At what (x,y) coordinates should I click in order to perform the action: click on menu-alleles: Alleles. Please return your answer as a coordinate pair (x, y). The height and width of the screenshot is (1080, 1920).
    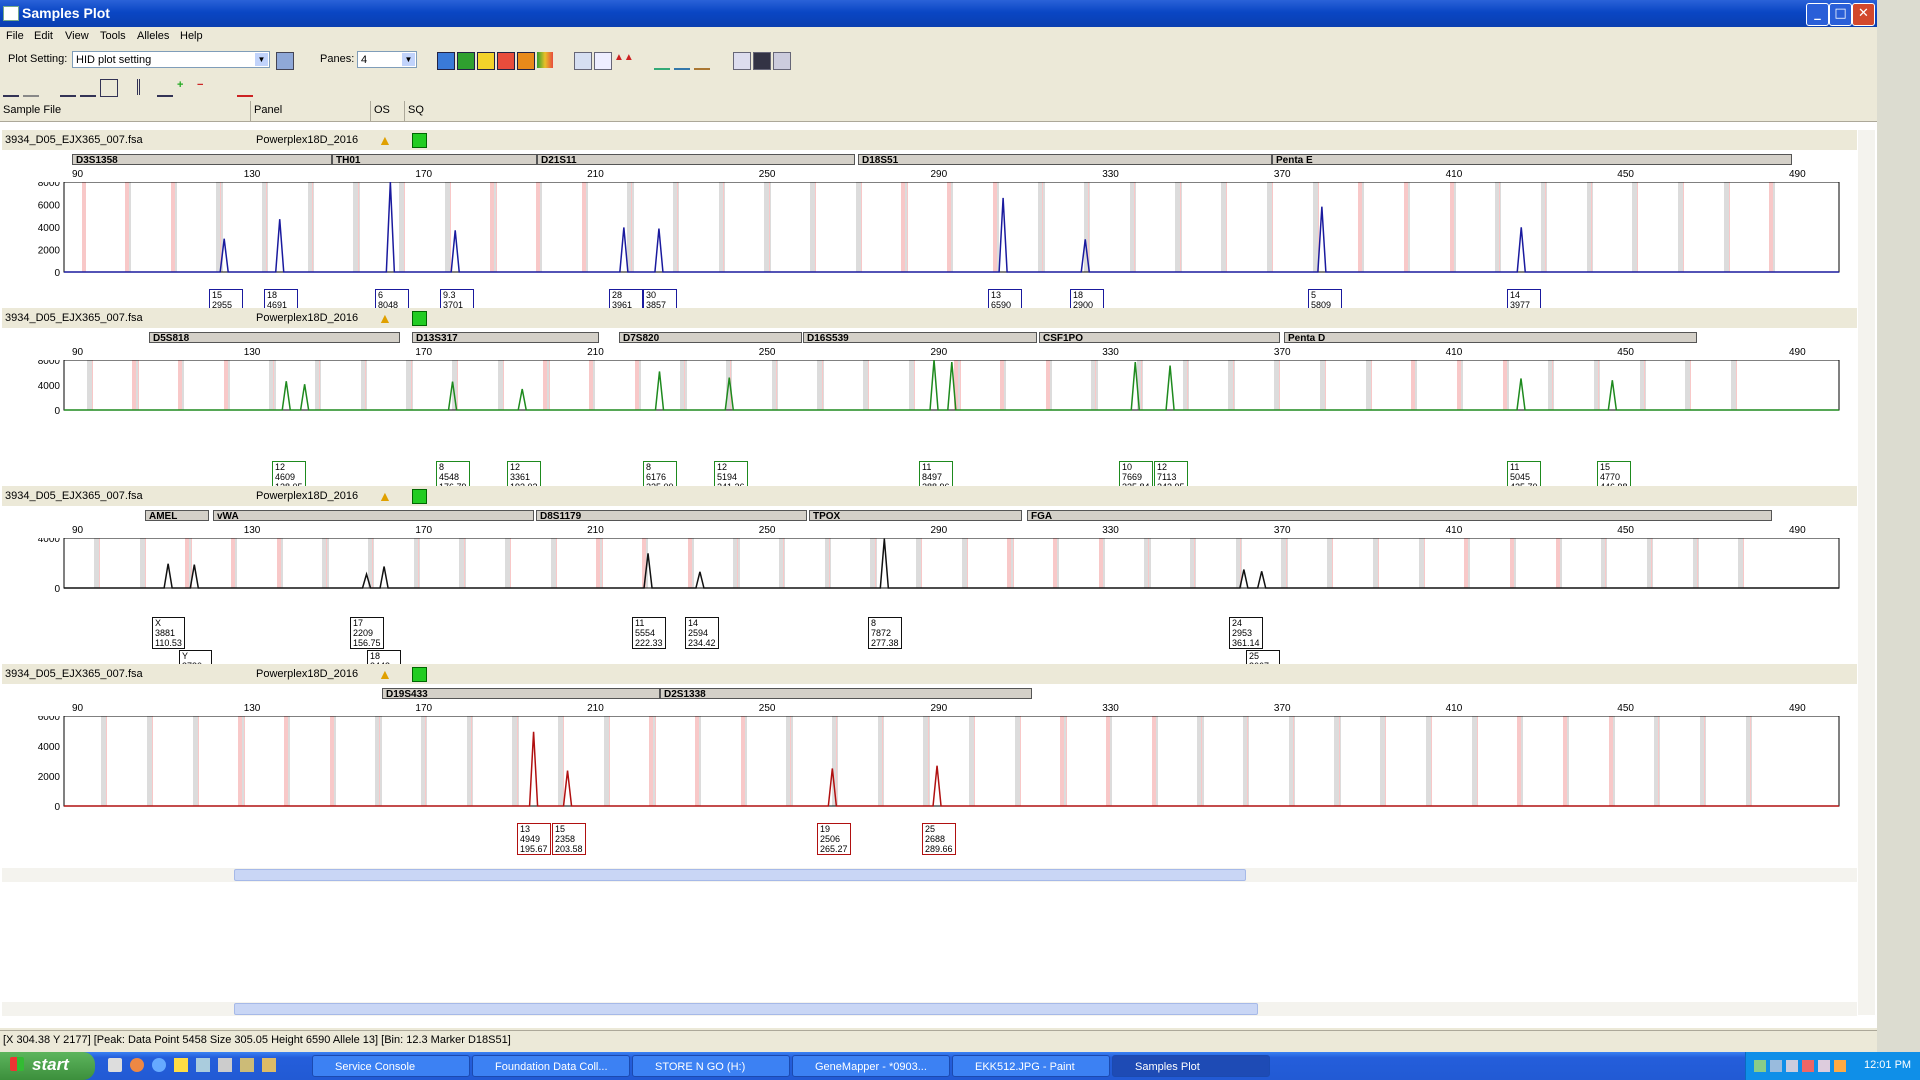
    Looking at the image, I should click on (153, 36).